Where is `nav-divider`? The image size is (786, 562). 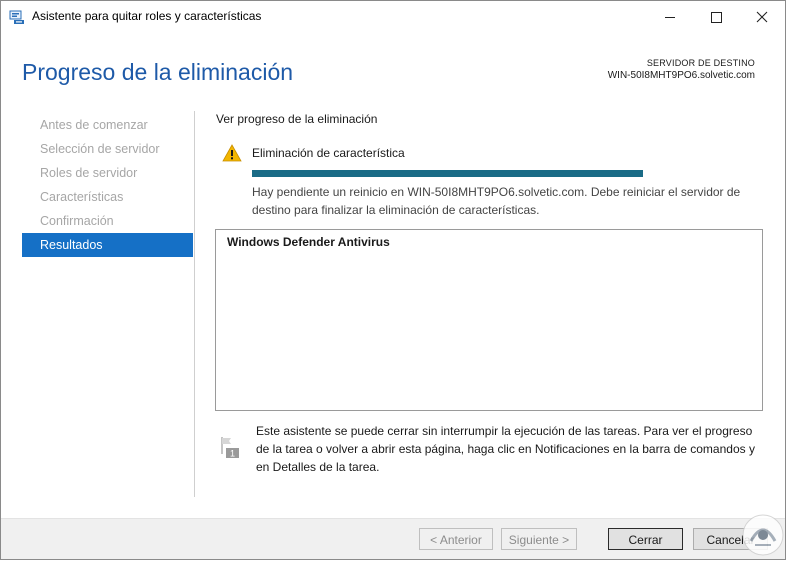
nav-divider is located at coordinates (194, 304).